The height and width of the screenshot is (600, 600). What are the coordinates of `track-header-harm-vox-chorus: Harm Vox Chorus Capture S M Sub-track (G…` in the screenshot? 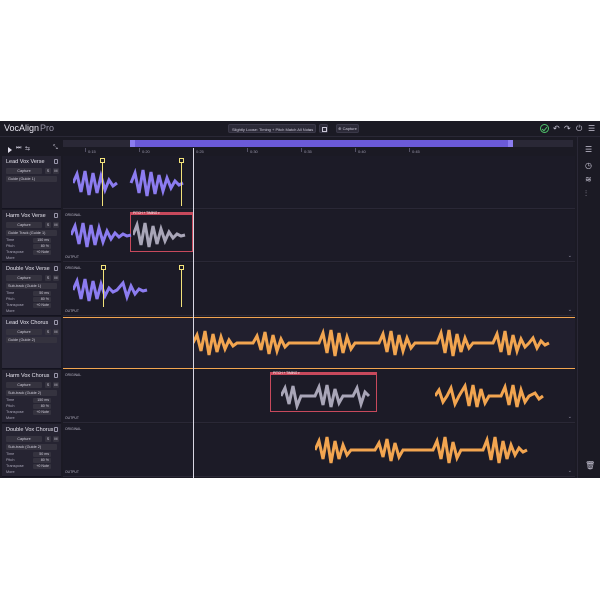 It's located at (31, 396).